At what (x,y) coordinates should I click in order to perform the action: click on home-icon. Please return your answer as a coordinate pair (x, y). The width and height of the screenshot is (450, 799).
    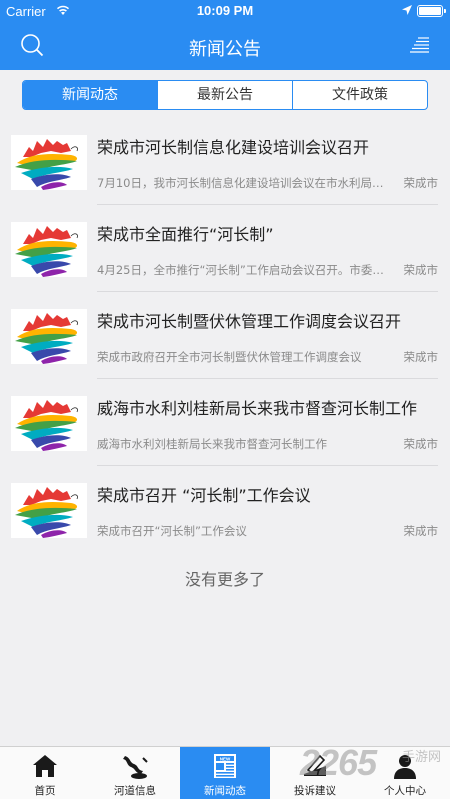
    Looking at the image, I should click on (45, 766).